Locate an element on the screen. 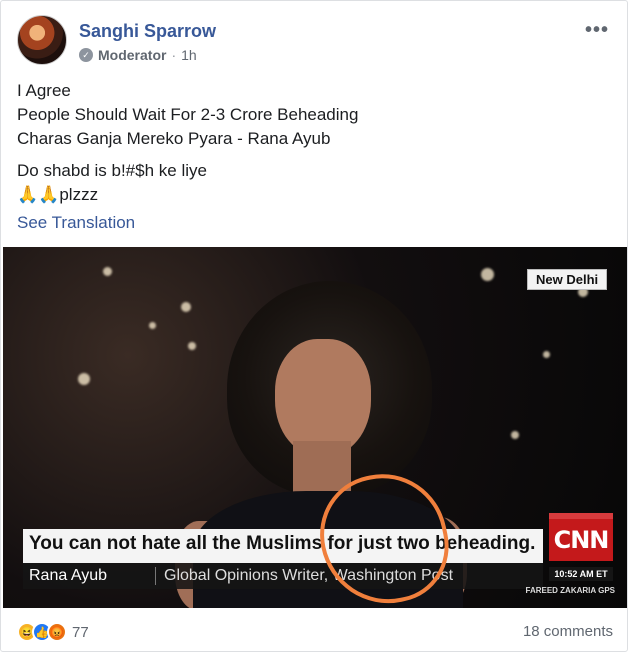 This screenshot has height=652, width=628. post-line: Do shabd is b!#$h ke liye is located at coordinates (112, 170).